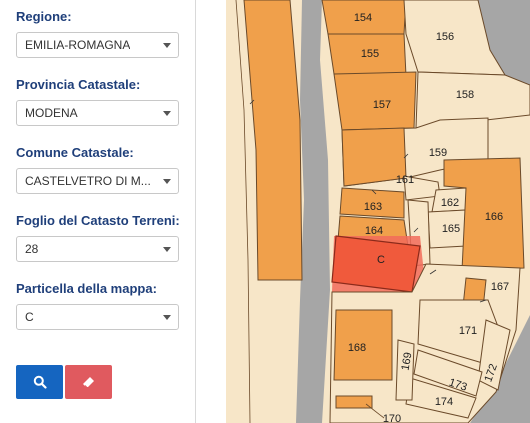 Image resolution: width=530 pixels, height=423 pixels. I want to click on regione-value: EMILIA-ROMAGNA, so click(78, 45).